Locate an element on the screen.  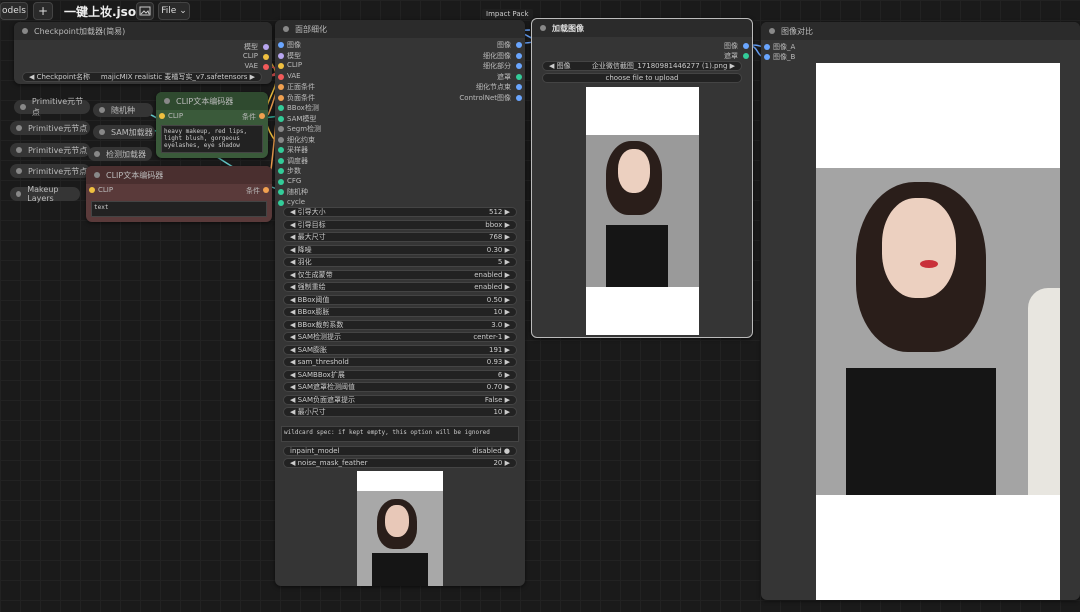
primitive-node-2: Primitive元节点 is located at coordinates (50, 128).